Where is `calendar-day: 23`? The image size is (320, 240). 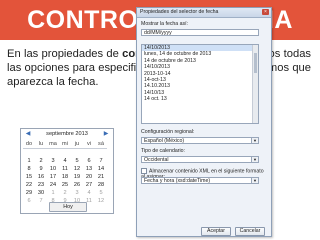 calendar-day: 23 is located at coordinates (41, 185).